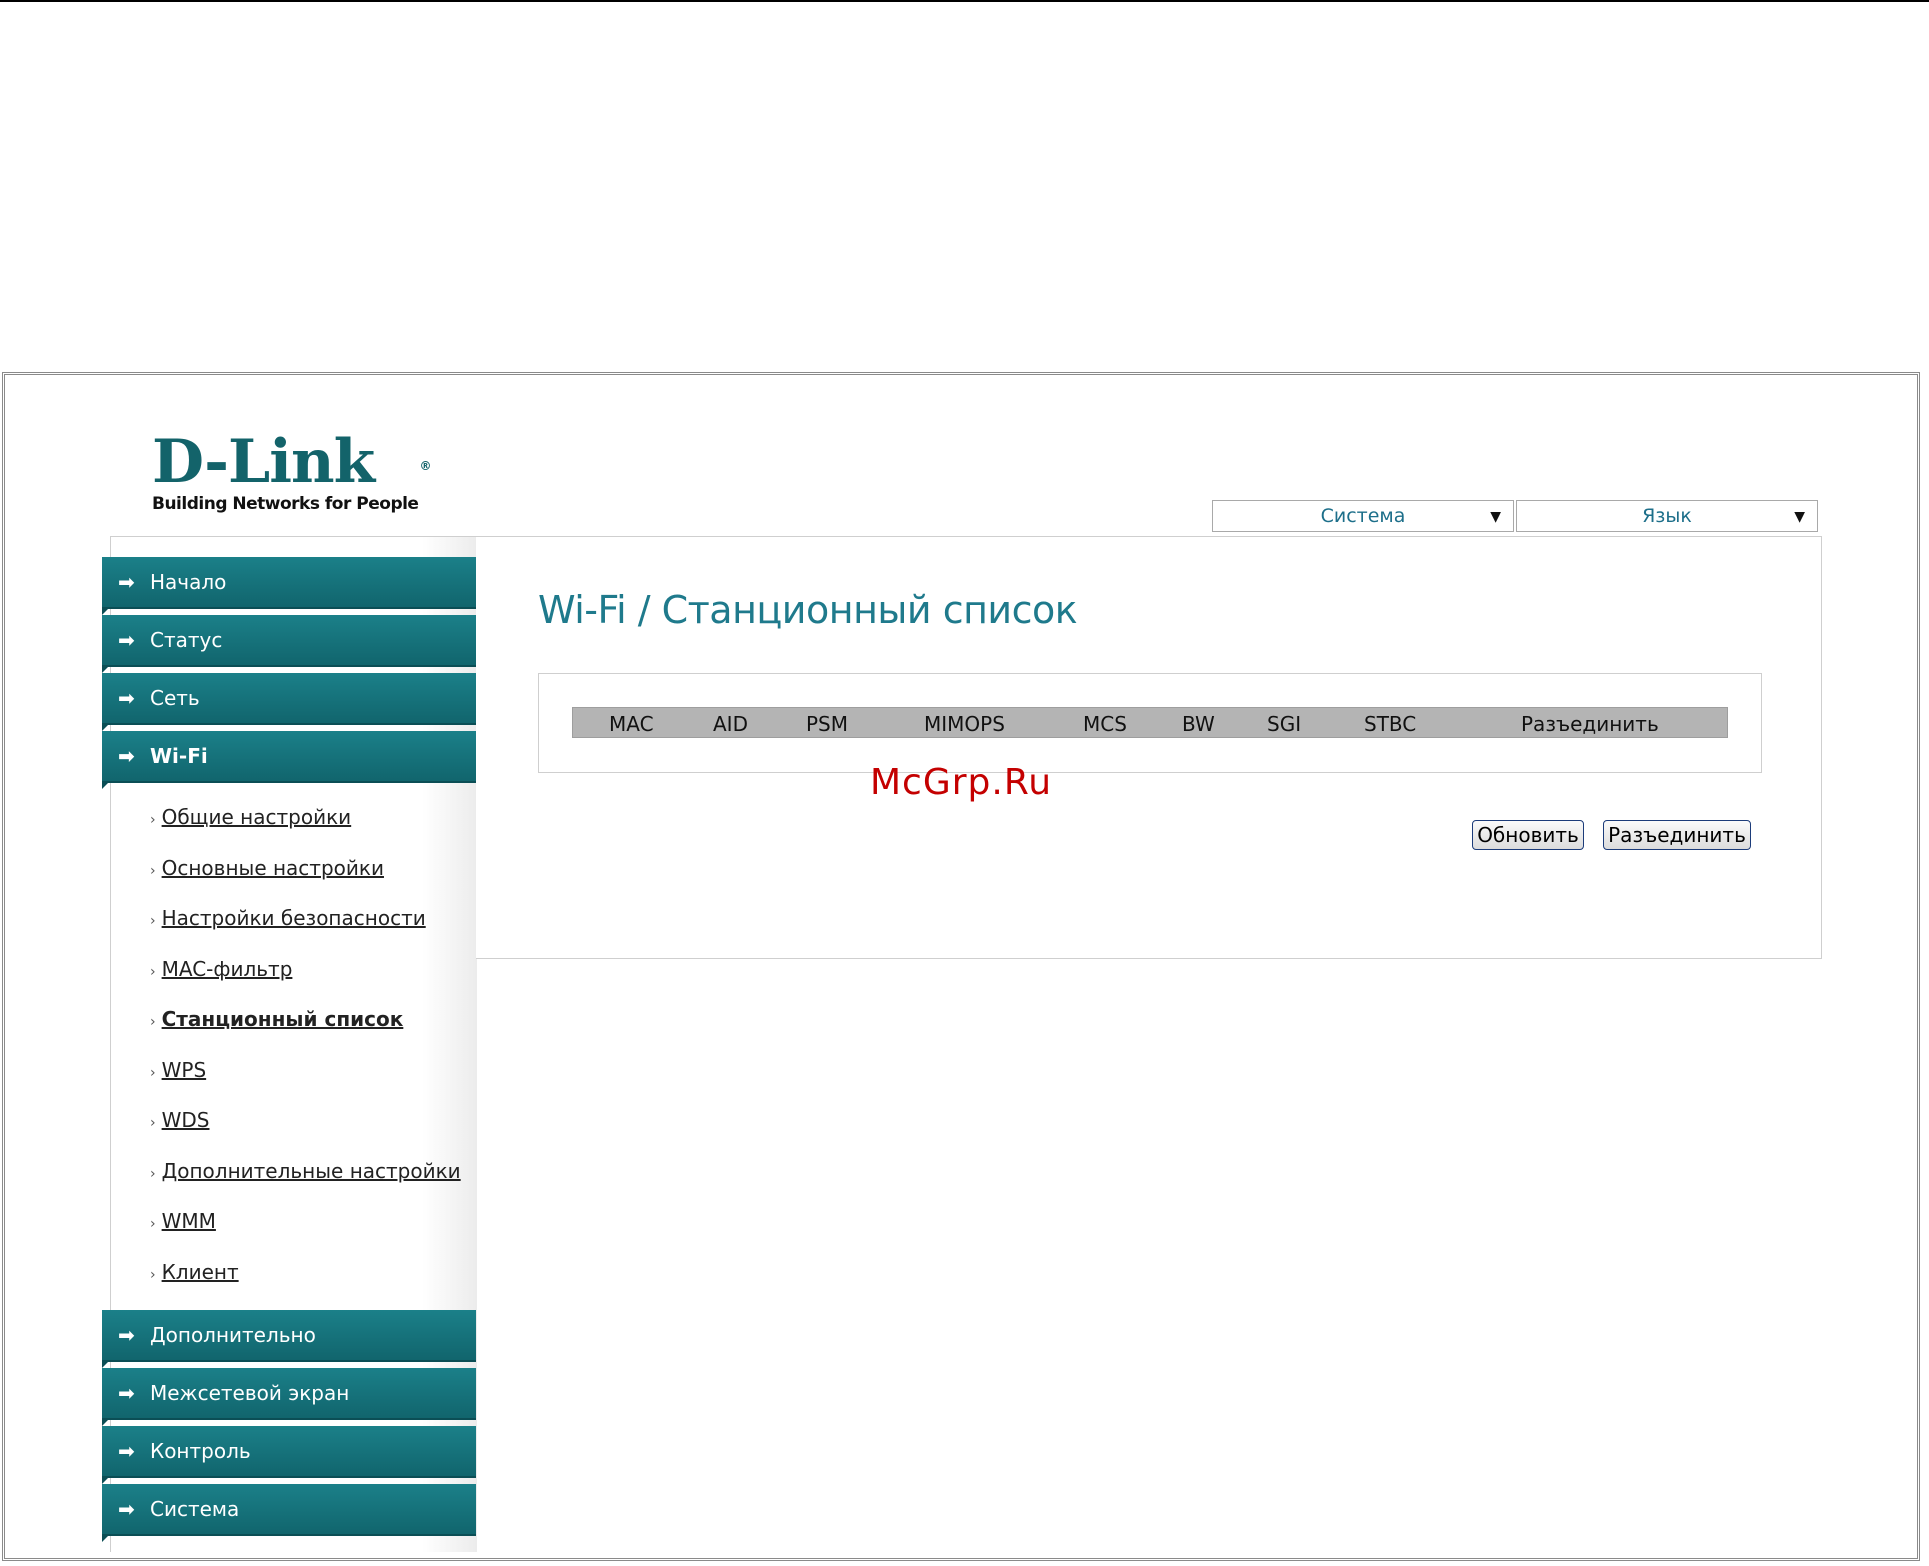  Describe the element at coordinates (289, 586) in the screenshot. I see `nav-item-home: ➡ Начало` at that location.